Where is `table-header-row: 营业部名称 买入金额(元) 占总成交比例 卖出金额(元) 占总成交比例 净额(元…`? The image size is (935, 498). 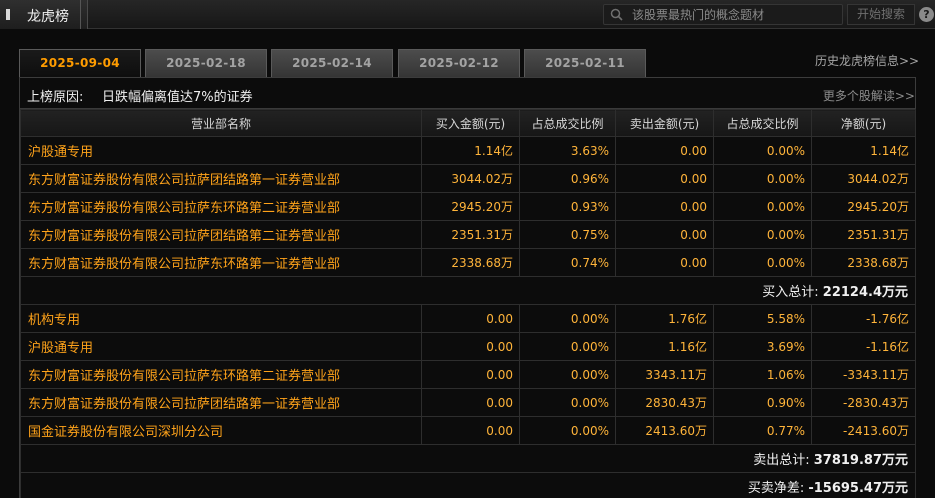 table-header-row: 营业部名称 买入金额(元) 占总成交比例 卖出金额(元) 占总成交比例 净额(元… is located at coordinates (468, 123).